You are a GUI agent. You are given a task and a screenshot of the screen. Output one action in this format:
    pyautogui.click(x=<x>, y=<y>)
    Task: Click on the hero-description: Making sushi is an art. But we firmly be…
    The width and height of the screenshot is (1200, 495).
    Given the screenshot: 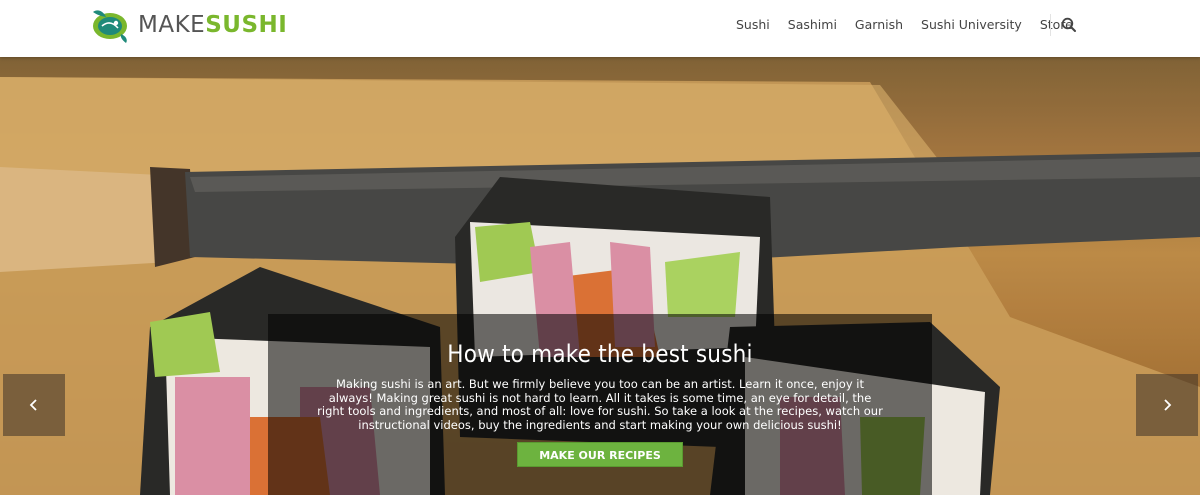 What is the action you would take?
    pyautogui.click(x=600, y=404)
    